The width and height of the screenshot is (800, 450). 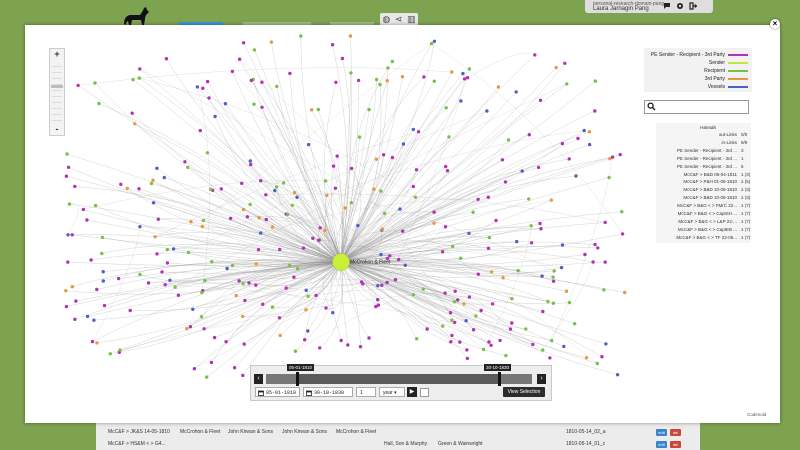 I want to click on info-row: PE Sender - Recipient - 3rd ... 5, so click(x=703, y=168).